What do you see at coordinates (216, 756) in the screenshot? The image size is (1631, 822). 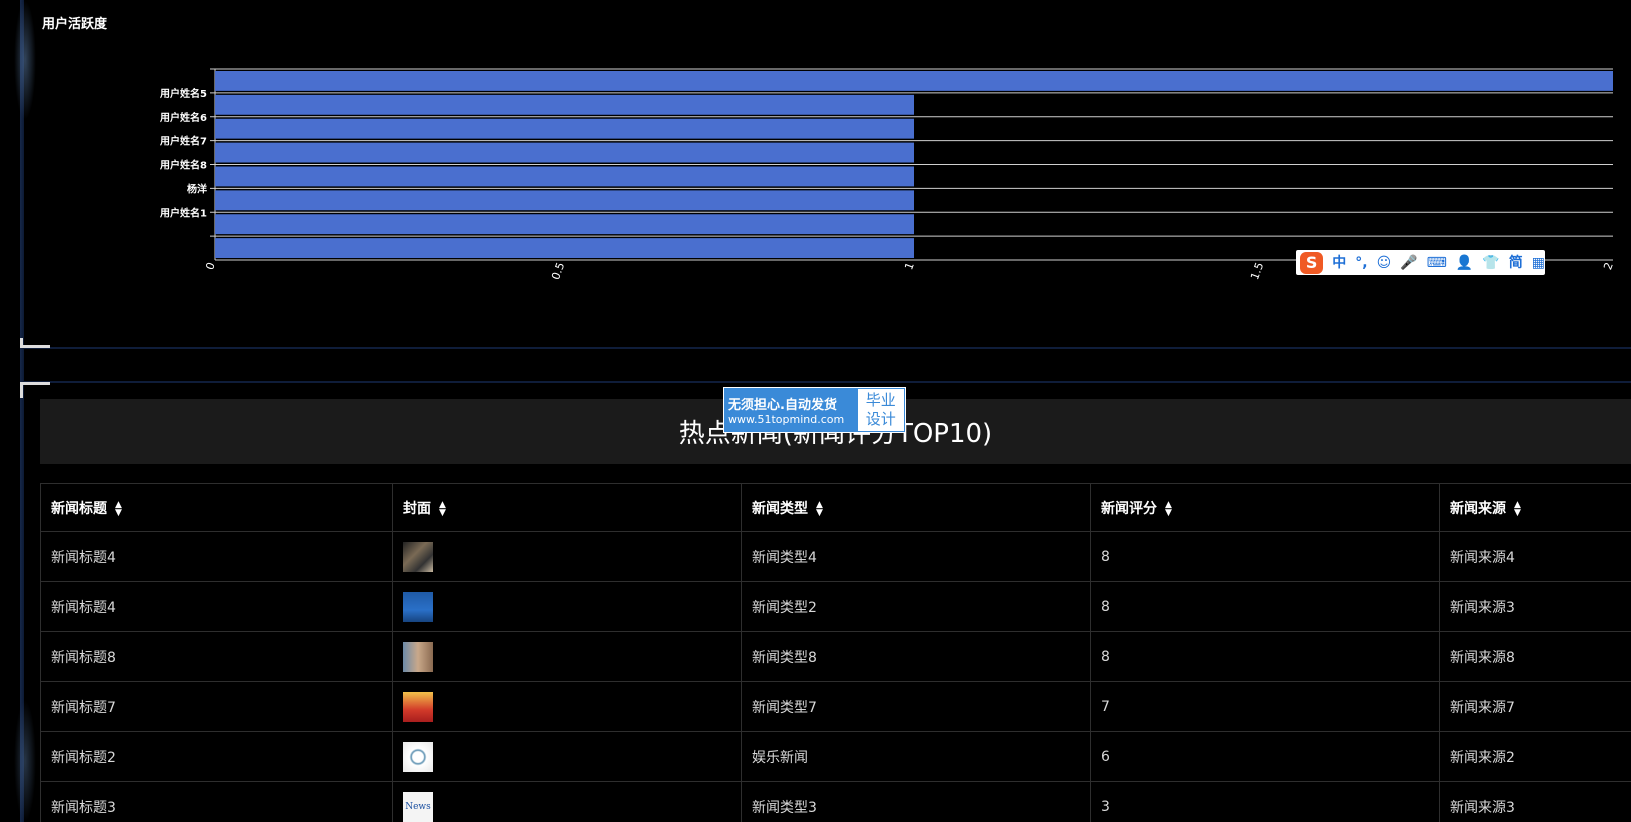 I see `cell-title: 新闻标题2` at bounding box center [216, 756].